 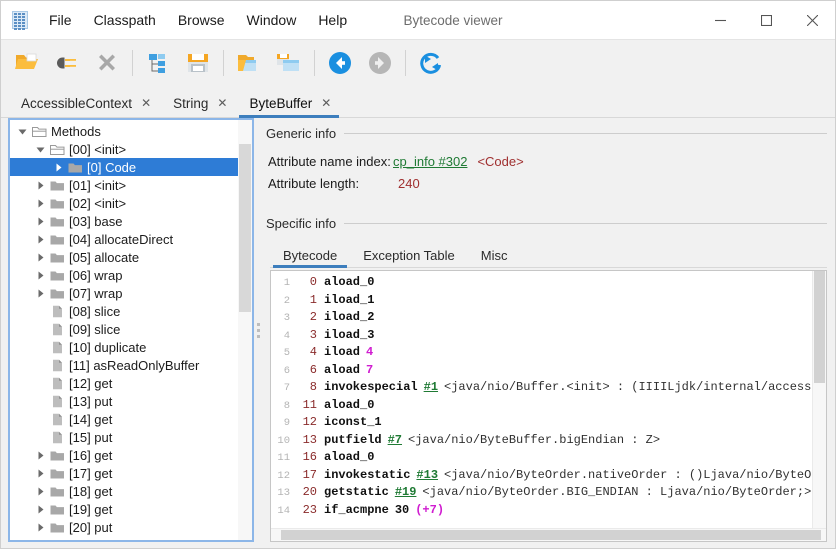 I want to click on plug-button, so click(x=67, y=63).